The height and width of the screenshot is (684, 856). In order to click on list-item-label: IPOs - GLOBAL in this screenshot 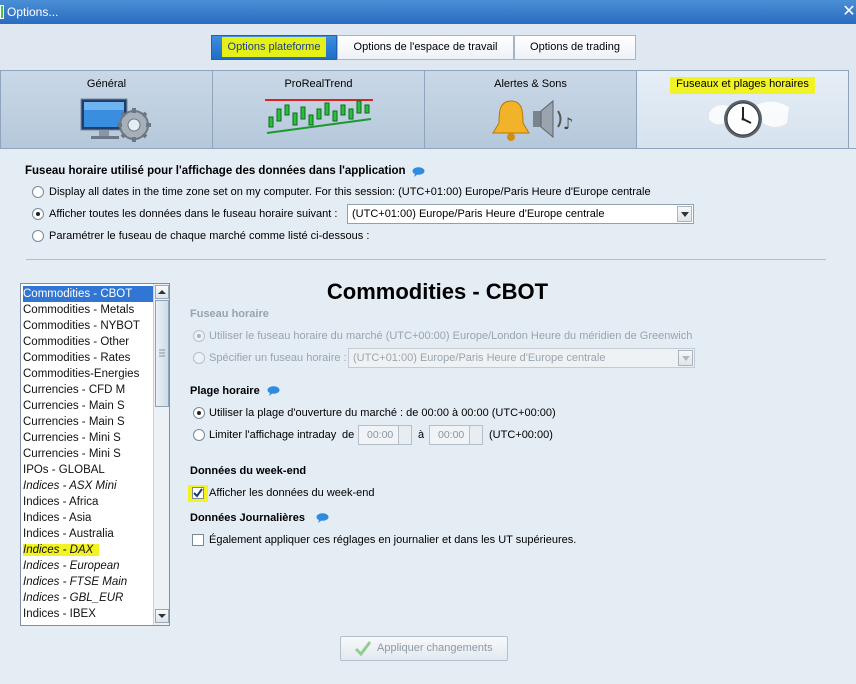, I will do `click(64, 470)`.